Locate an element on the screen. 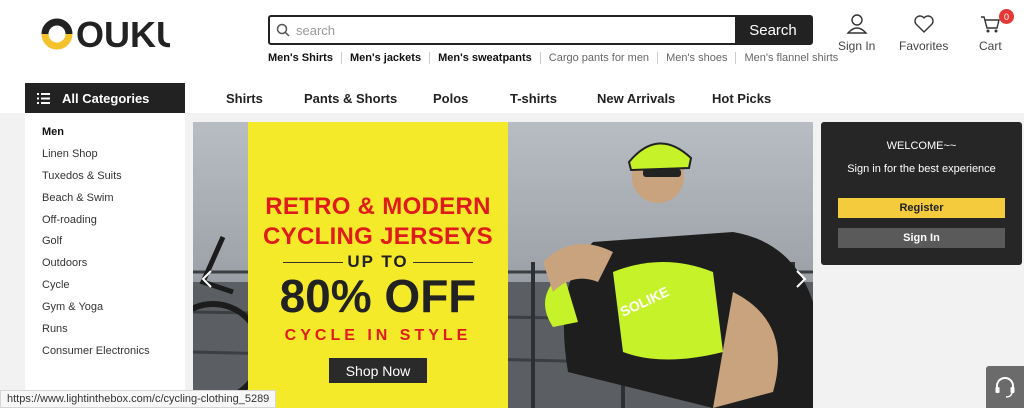 The image size is (1024, 408). nav-item-new-arrivals: New Arrivals is located at coordinates (636, 98).